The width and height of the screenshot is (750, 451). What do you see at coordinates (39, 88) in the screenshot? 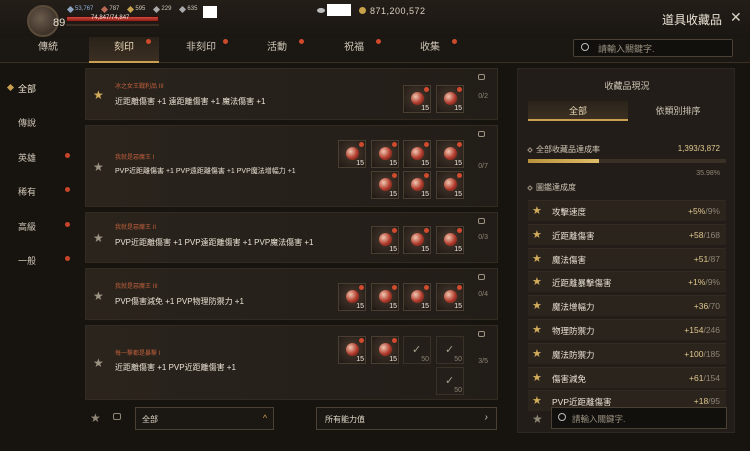
I see `sidebar-item-all: 全部` at bounding box center [39, 88].